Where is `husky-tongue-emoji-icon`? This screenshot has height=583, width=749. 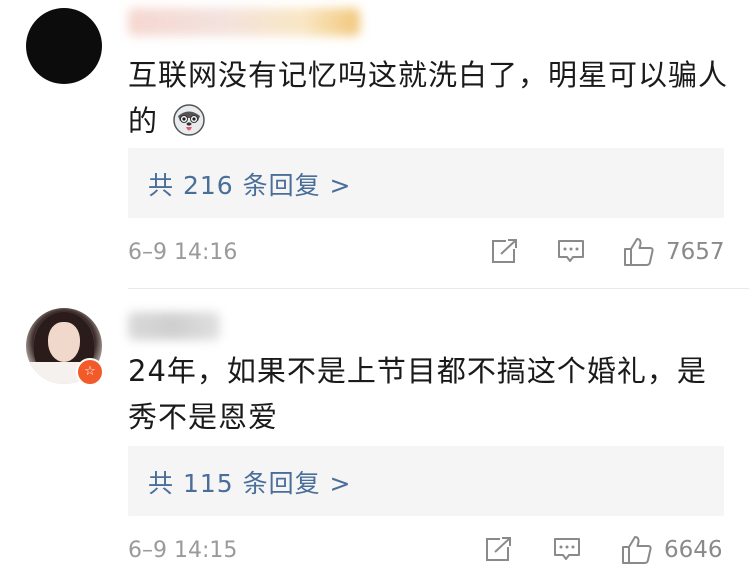 husky-tongue-emoji-icon is located at coordinates (189, 120).